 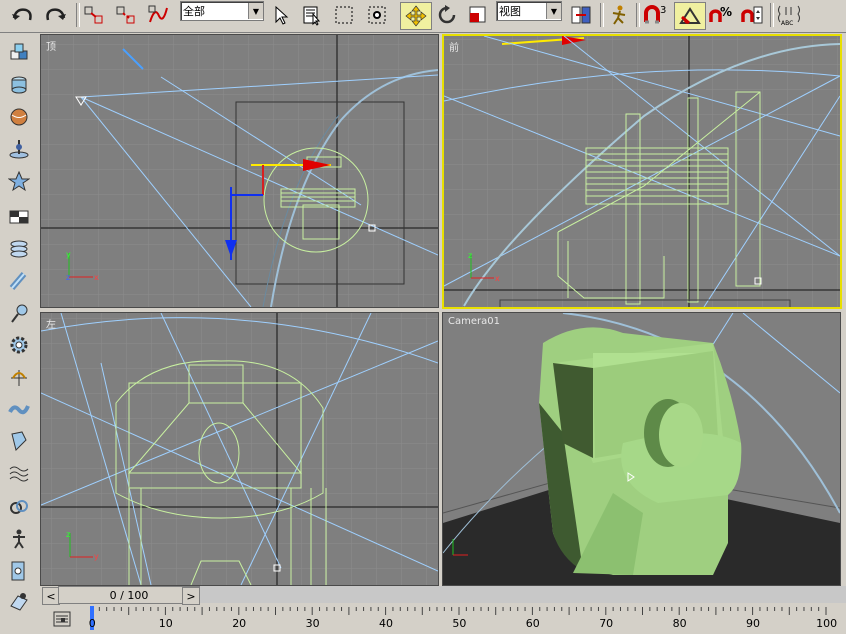 I want to click on selection-filter-dropdown: 全部 ▼, so click(x=222, y=11).